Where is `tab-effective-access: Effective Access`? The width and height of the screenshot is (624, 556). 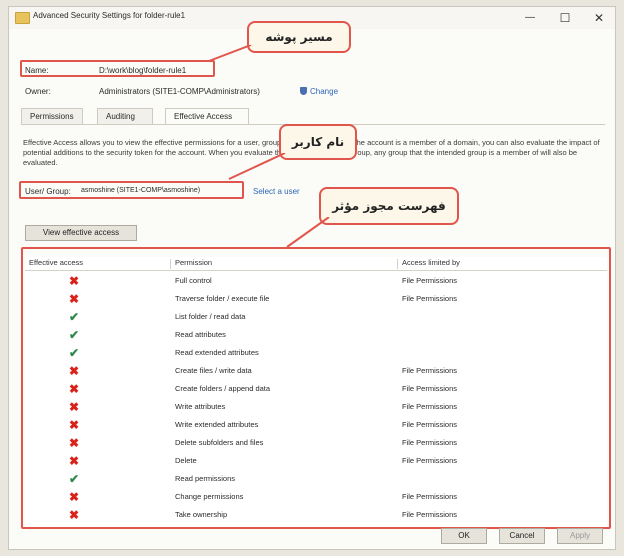 tab-effective-access: Effective Access is located at coordinates (207, 116).